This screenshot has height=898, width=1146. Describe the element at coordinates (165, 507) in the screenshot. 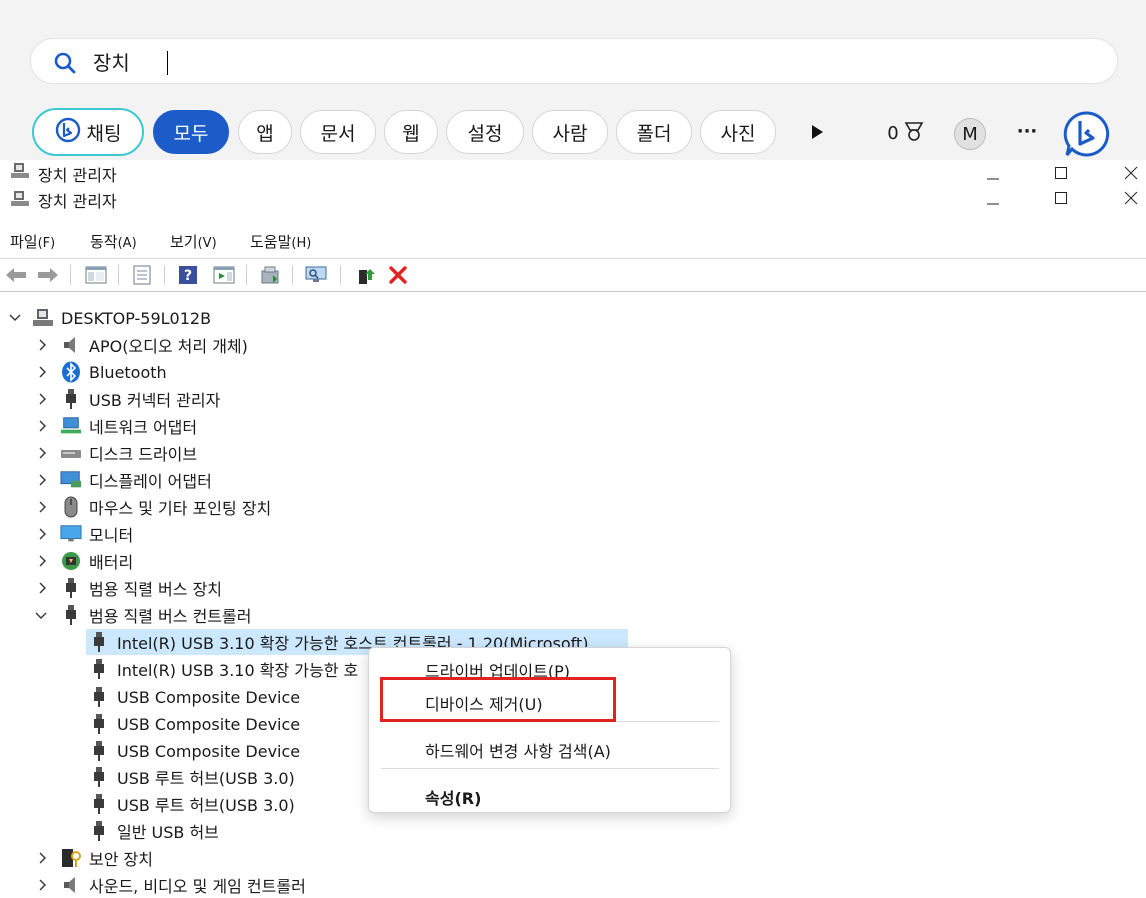

I see `tree-item-mouse: 마우스 및 기타 포인팅 장치` at that location.